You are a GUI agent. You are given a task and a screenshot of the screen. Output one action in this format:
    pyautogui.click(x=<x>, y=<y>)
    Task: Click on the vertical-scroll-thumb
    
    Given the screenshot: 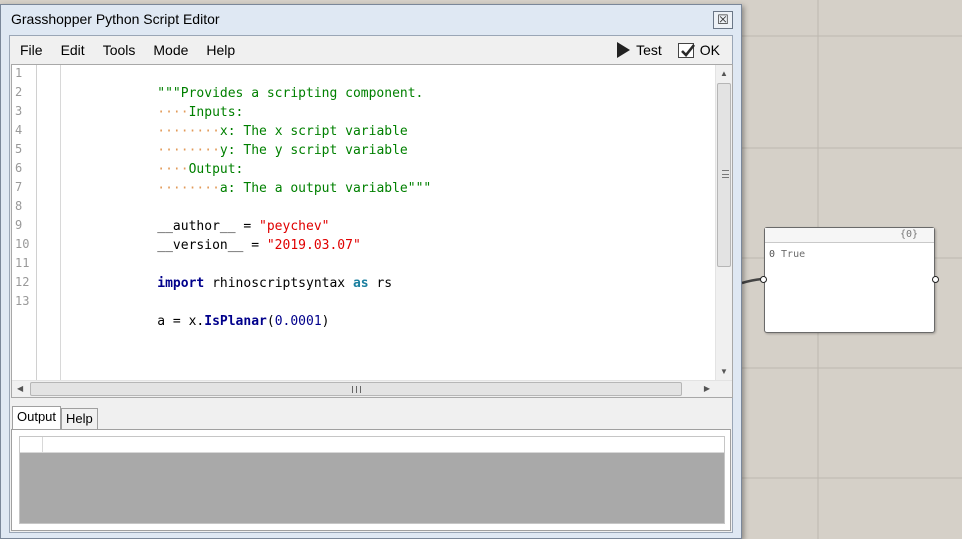 What is the action you would take?
    pyautogui.click(x=724, y=175)
    